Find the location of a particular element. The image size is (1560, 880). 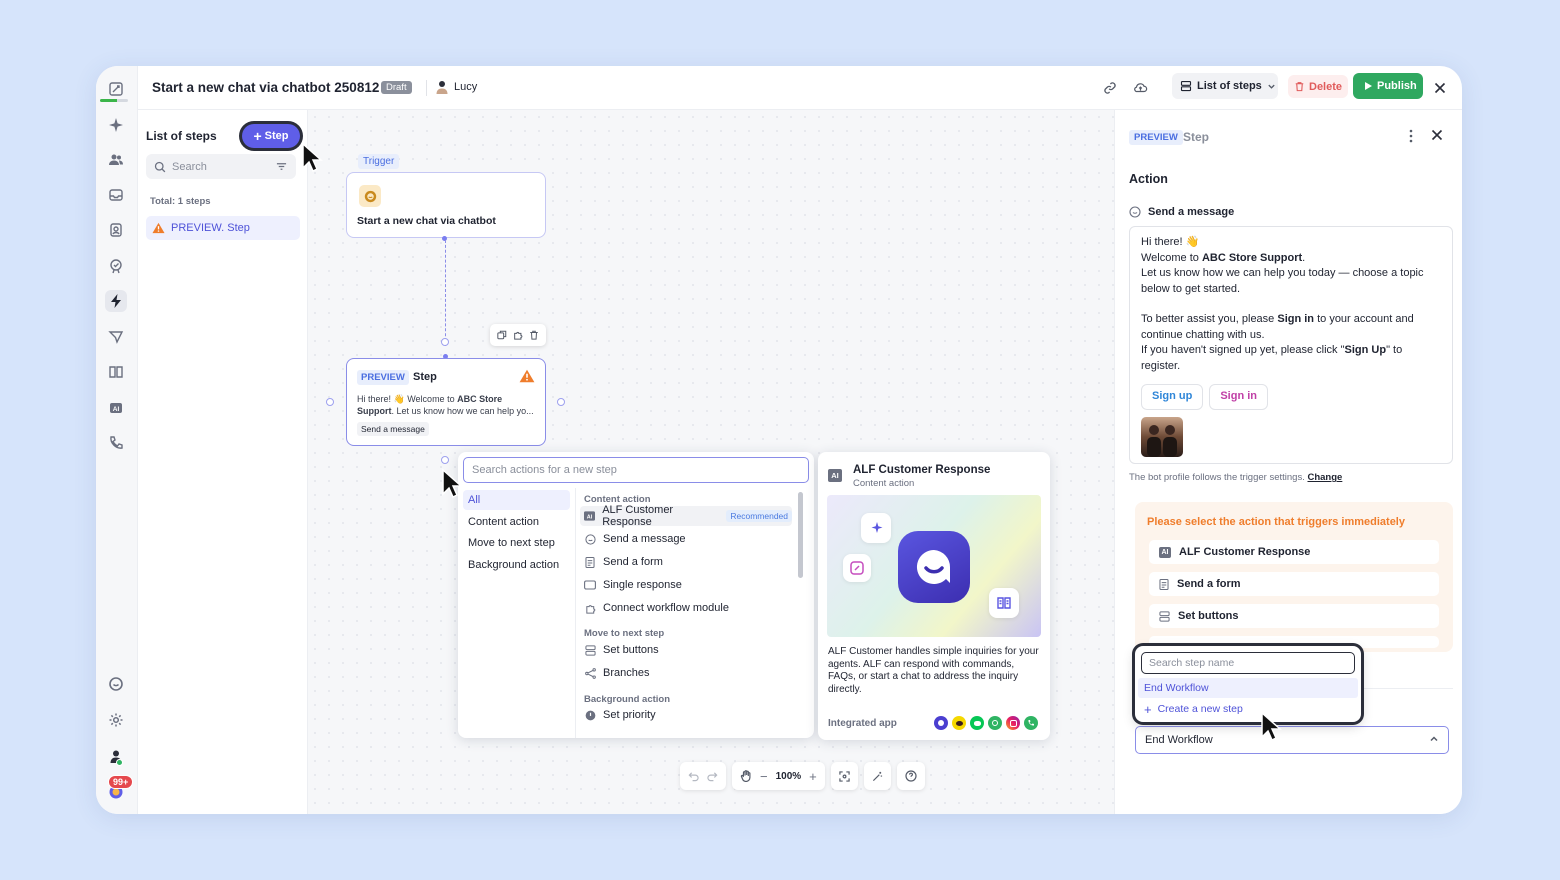

option-create-new-step: + Create a new step is located at coordinates (1248, 709).